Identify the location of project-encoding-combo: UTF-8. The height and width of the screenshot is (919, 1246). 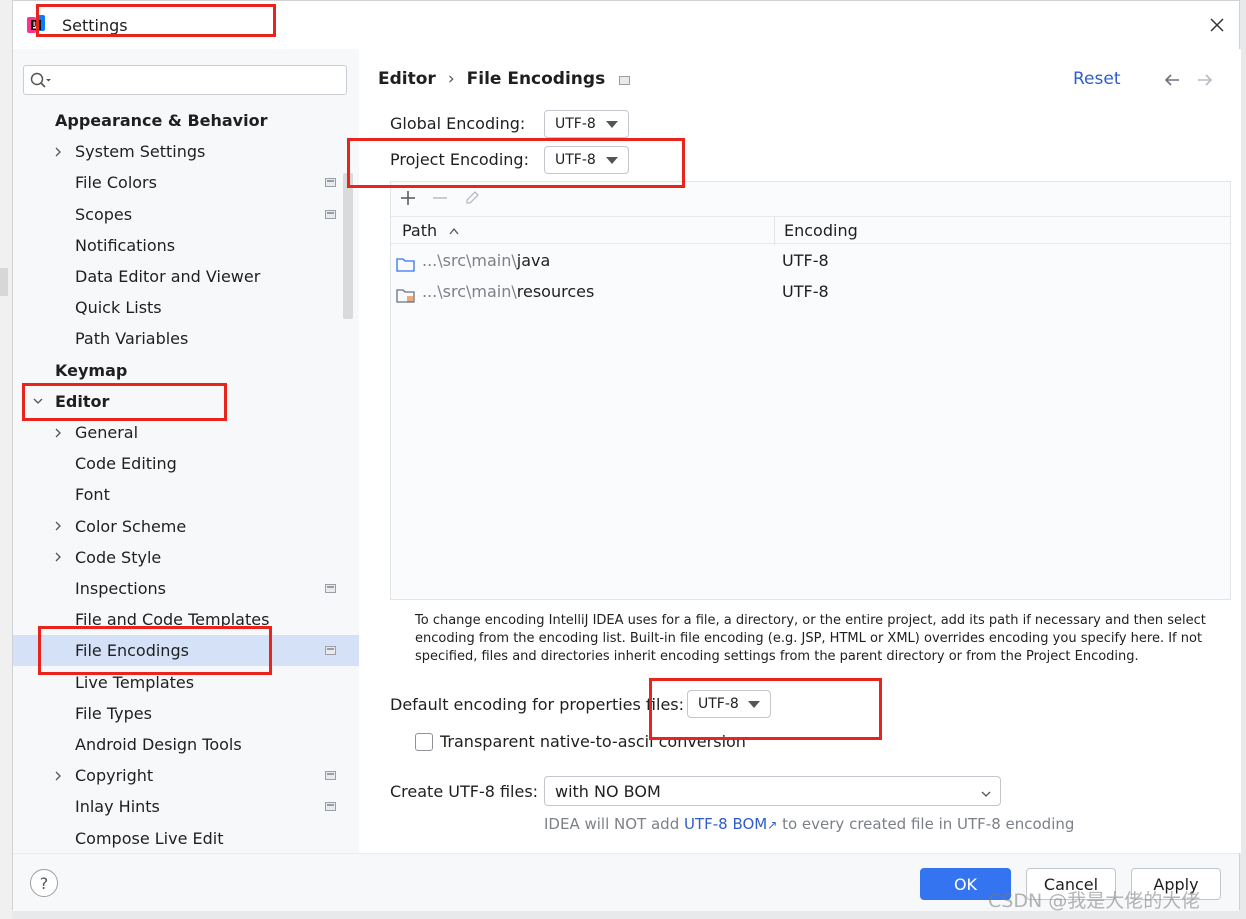
(586, 160).